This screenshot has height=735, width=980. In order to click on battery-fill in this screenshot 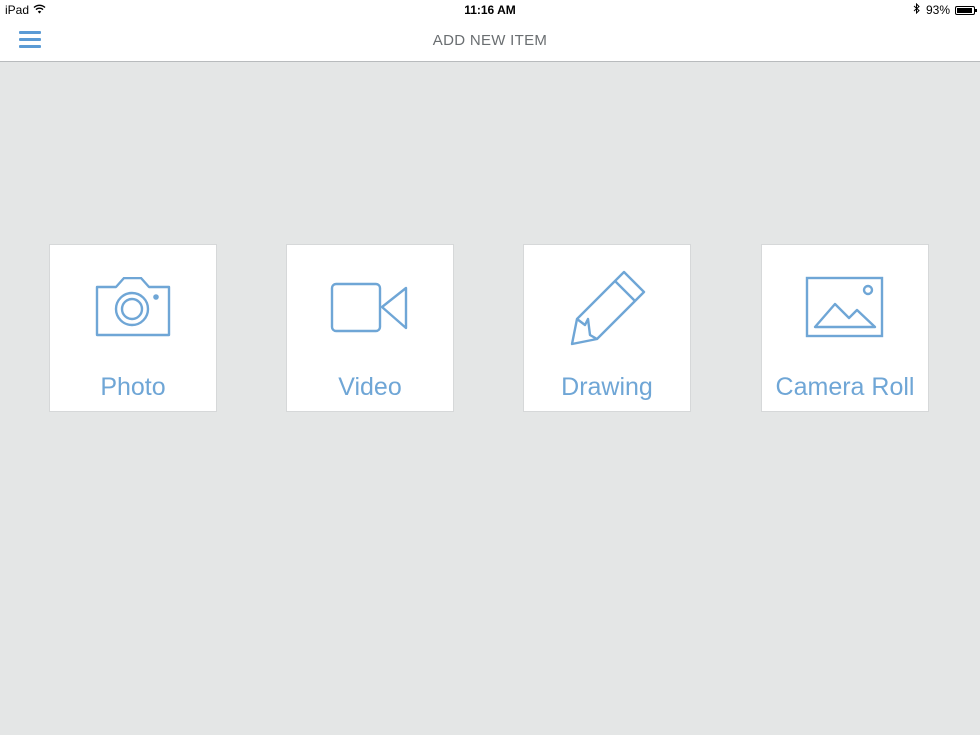, I will do `click(964, 10)`.